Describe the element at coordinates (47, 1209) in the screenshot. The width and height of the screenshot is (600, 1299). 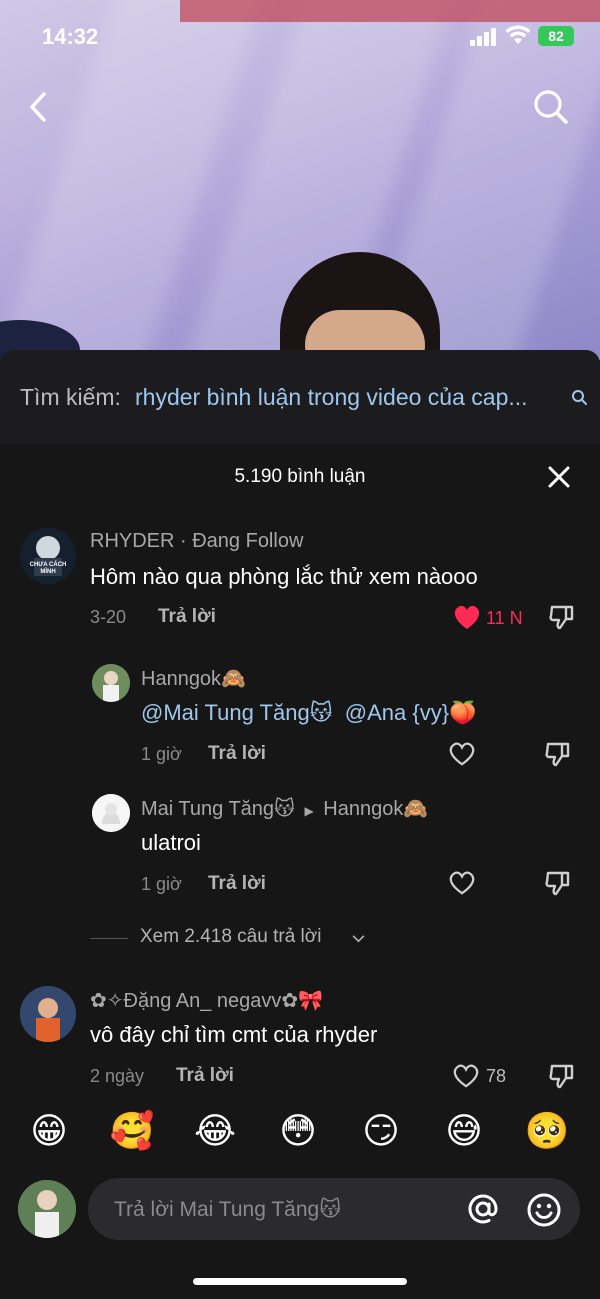
I see `user-avatar` at that location.